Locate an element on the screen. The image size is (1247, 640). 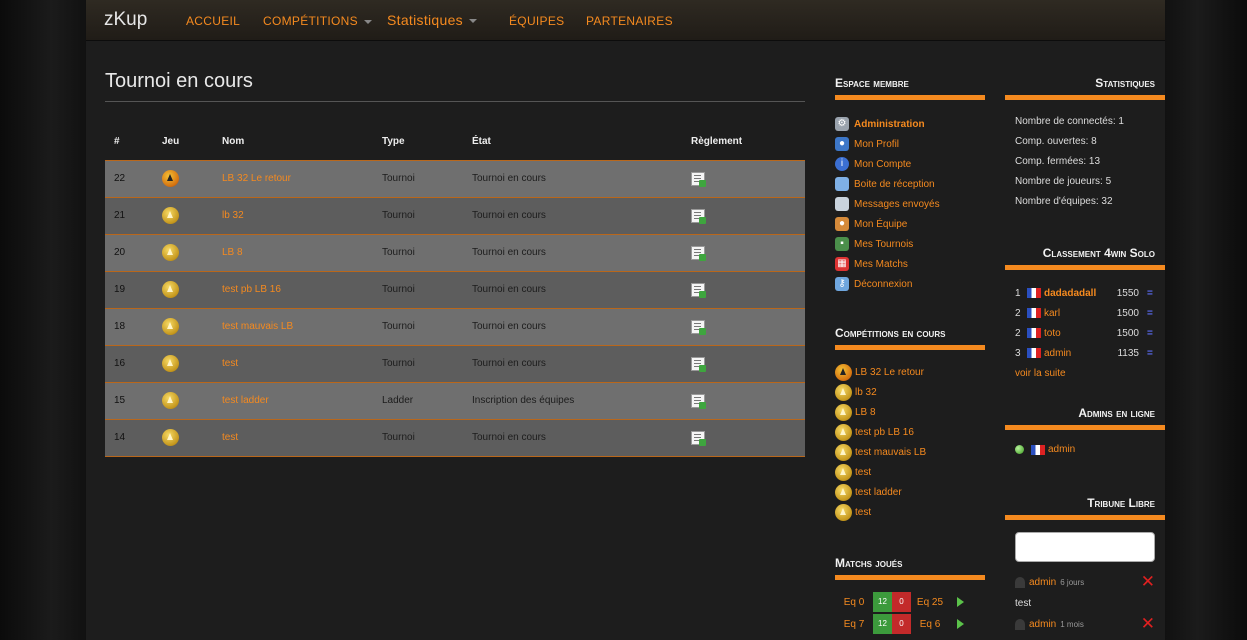
ranking-row: 2 toto 1500 = is located at coordinates (1084, 333).